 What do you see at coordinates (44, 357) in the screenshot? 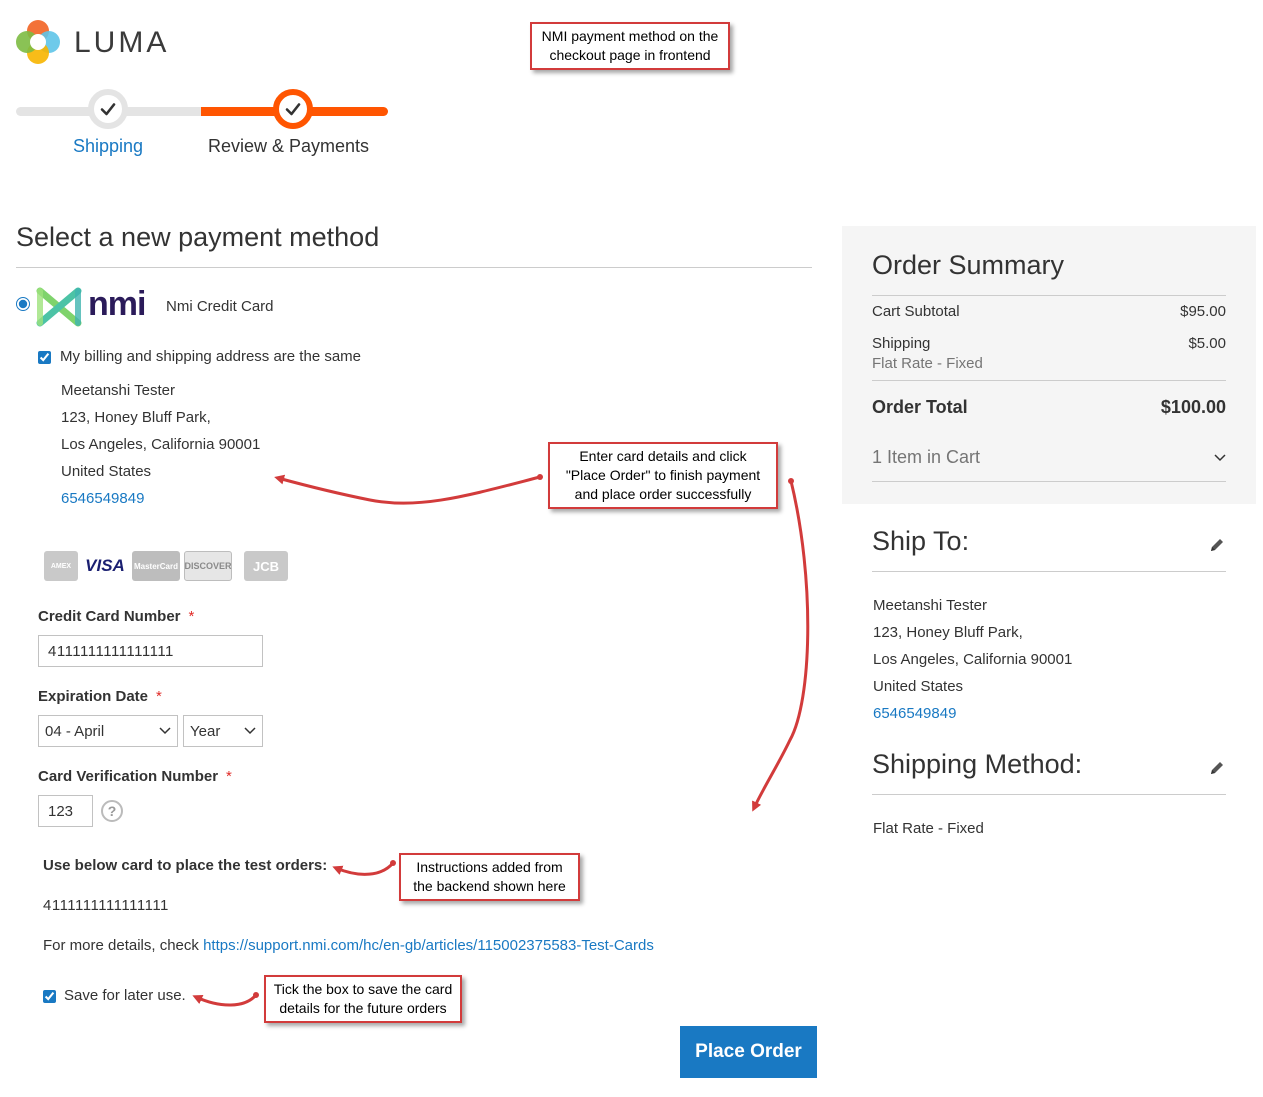
I see `billing-same-checkbox` at bounding box center [44, 357].